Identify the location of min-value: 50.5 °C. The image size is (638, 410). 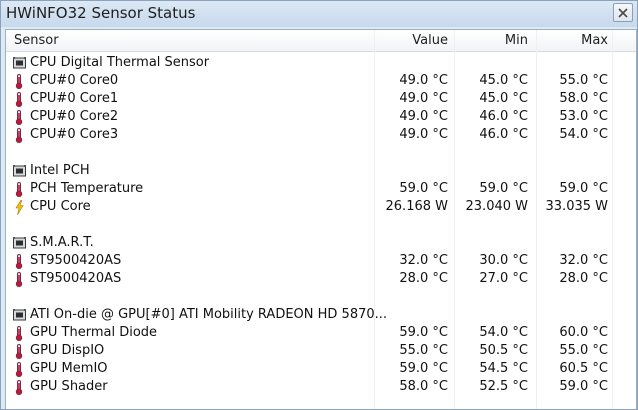
(503, 350).